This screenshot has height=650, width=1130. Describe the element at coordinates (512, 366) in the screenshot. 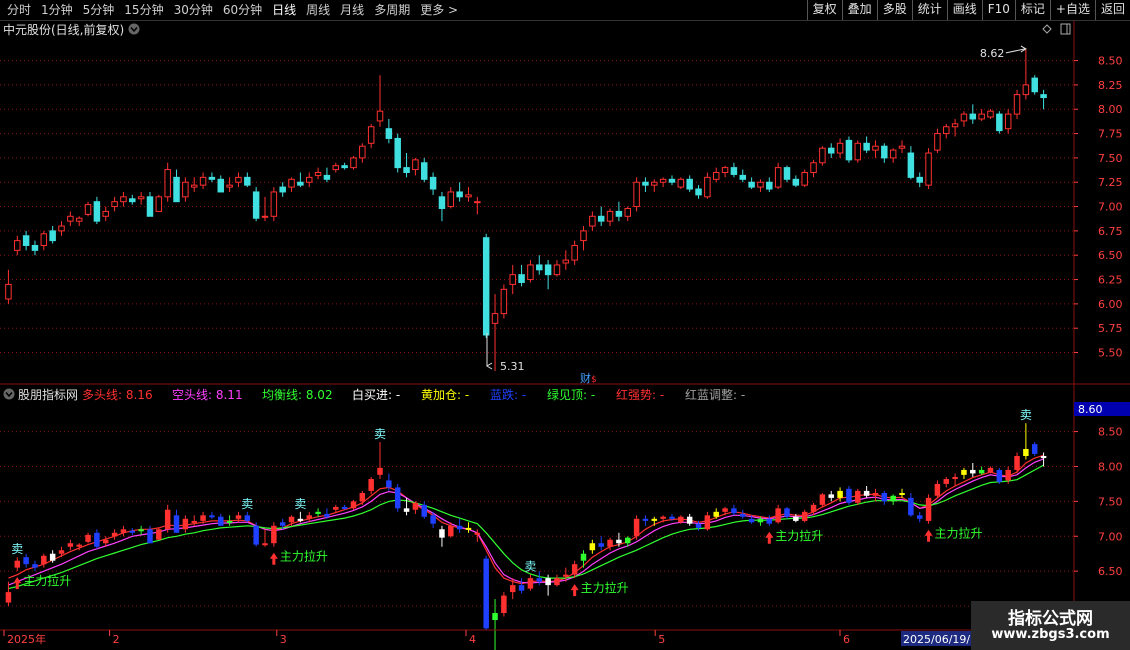

I see `low-price-label: 5.31` at that location.